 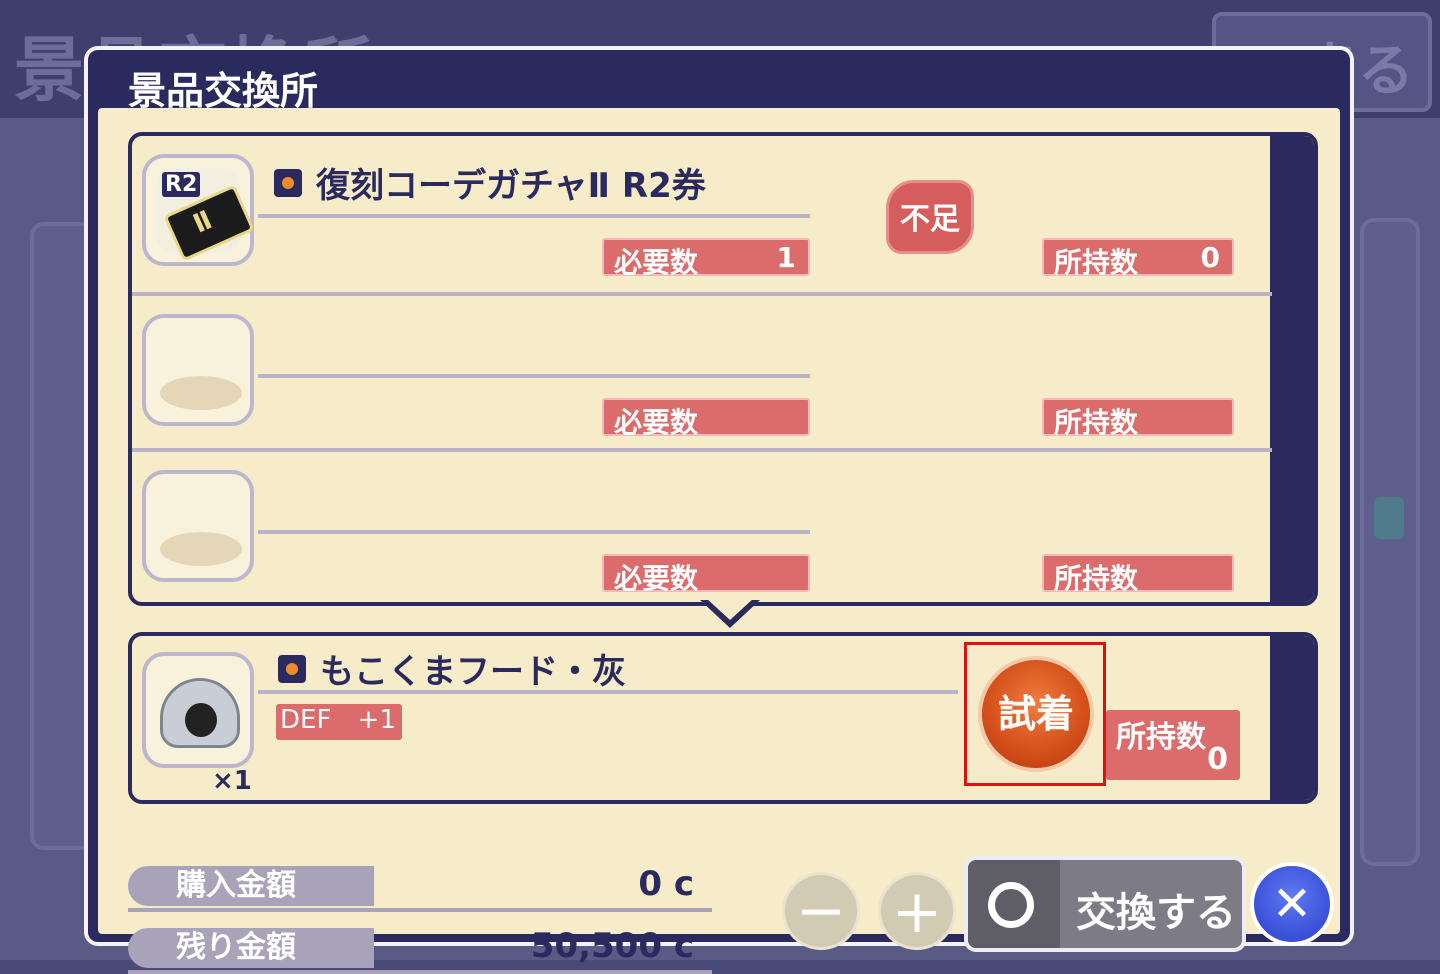 What do you see at coordinates (1011, 905) in the screenshot?
I see `circle-icon` at bounding box center [1011, 905].